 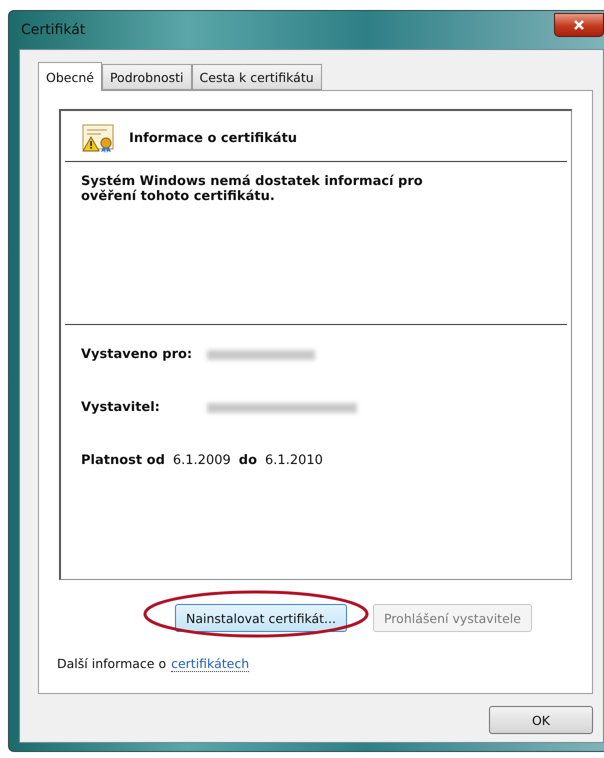 I want to click on close-button, so click(x=579, y=25).